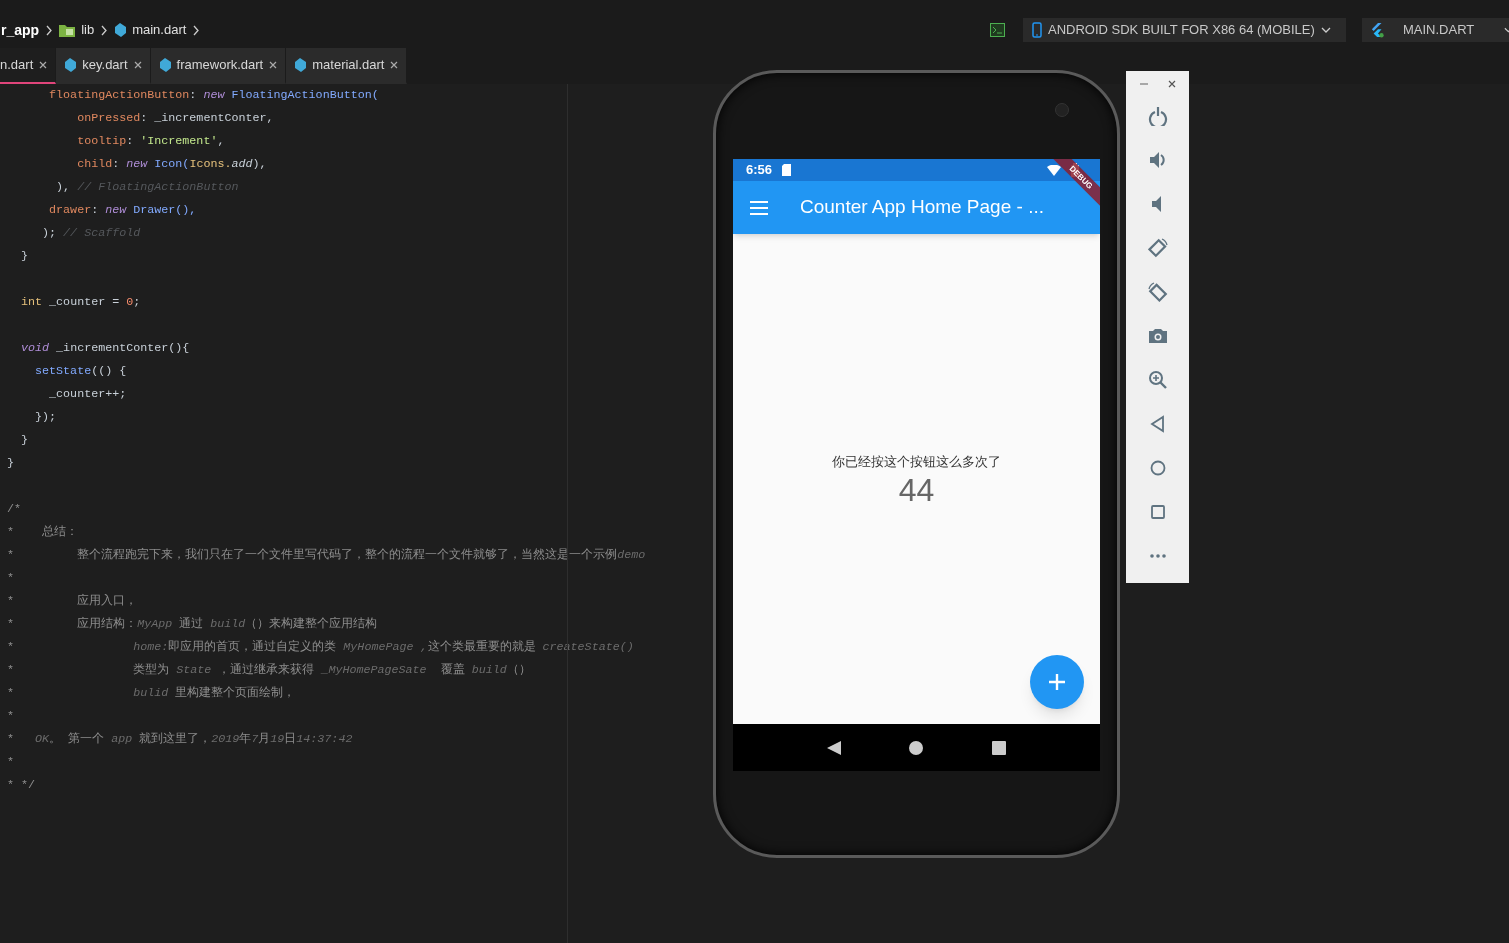 The image size is (1509, 943). What do you see at coordinates (43, 532) in the screenshot?
I see `code-line: * 总结：` at bounding box center [43, 532].